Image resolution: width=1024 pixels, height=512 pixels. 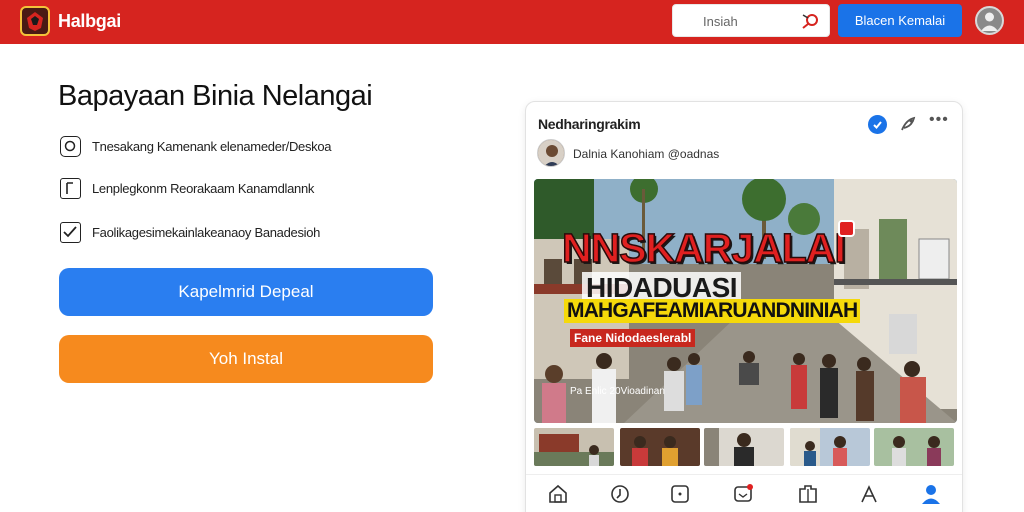 What do you see at coordinates (811, 23) in the screenshot?
I see `search-icon` at bounding box center [811, 23].